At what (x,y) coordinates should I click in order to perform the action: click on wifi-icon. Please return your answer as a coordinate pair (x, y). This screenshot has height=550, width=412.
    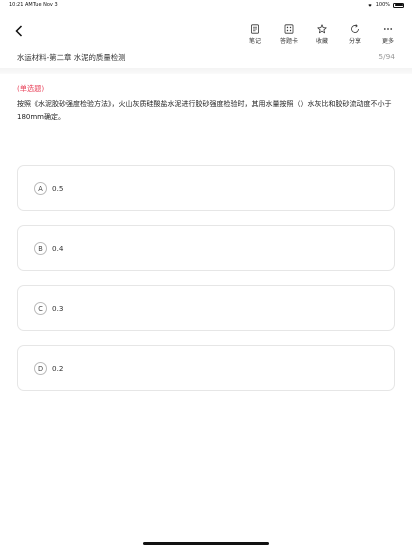
    Looking at the image, I should click on (370, 5).